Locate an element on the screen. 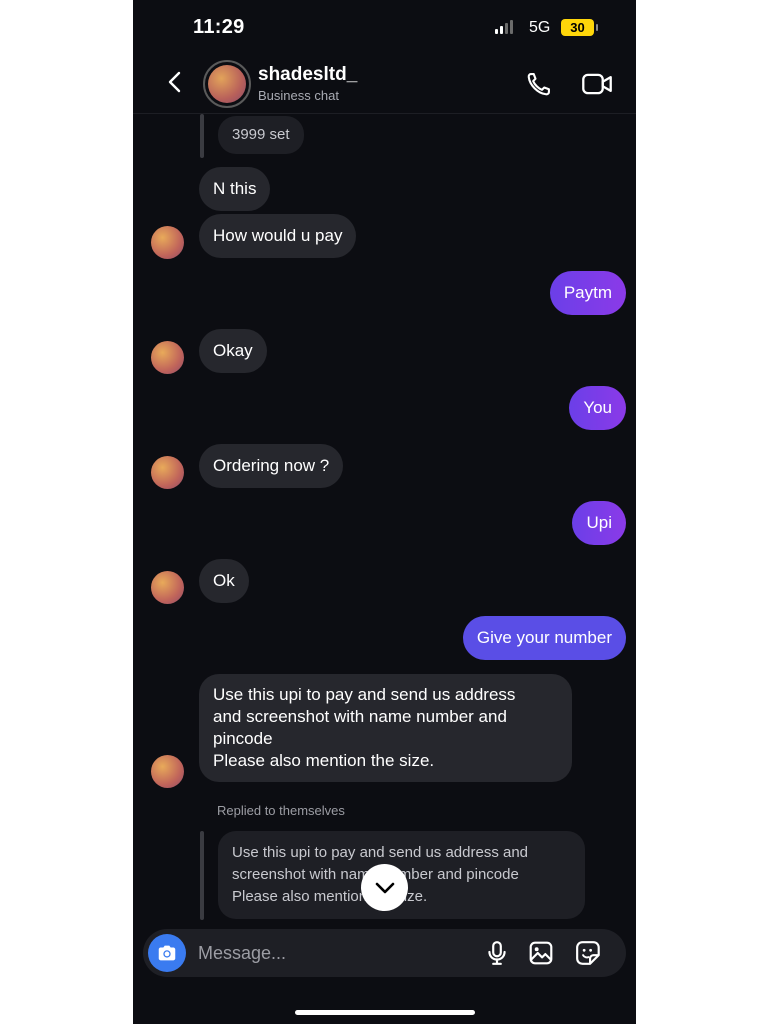  camera-button is located at coordinates (167, 953).